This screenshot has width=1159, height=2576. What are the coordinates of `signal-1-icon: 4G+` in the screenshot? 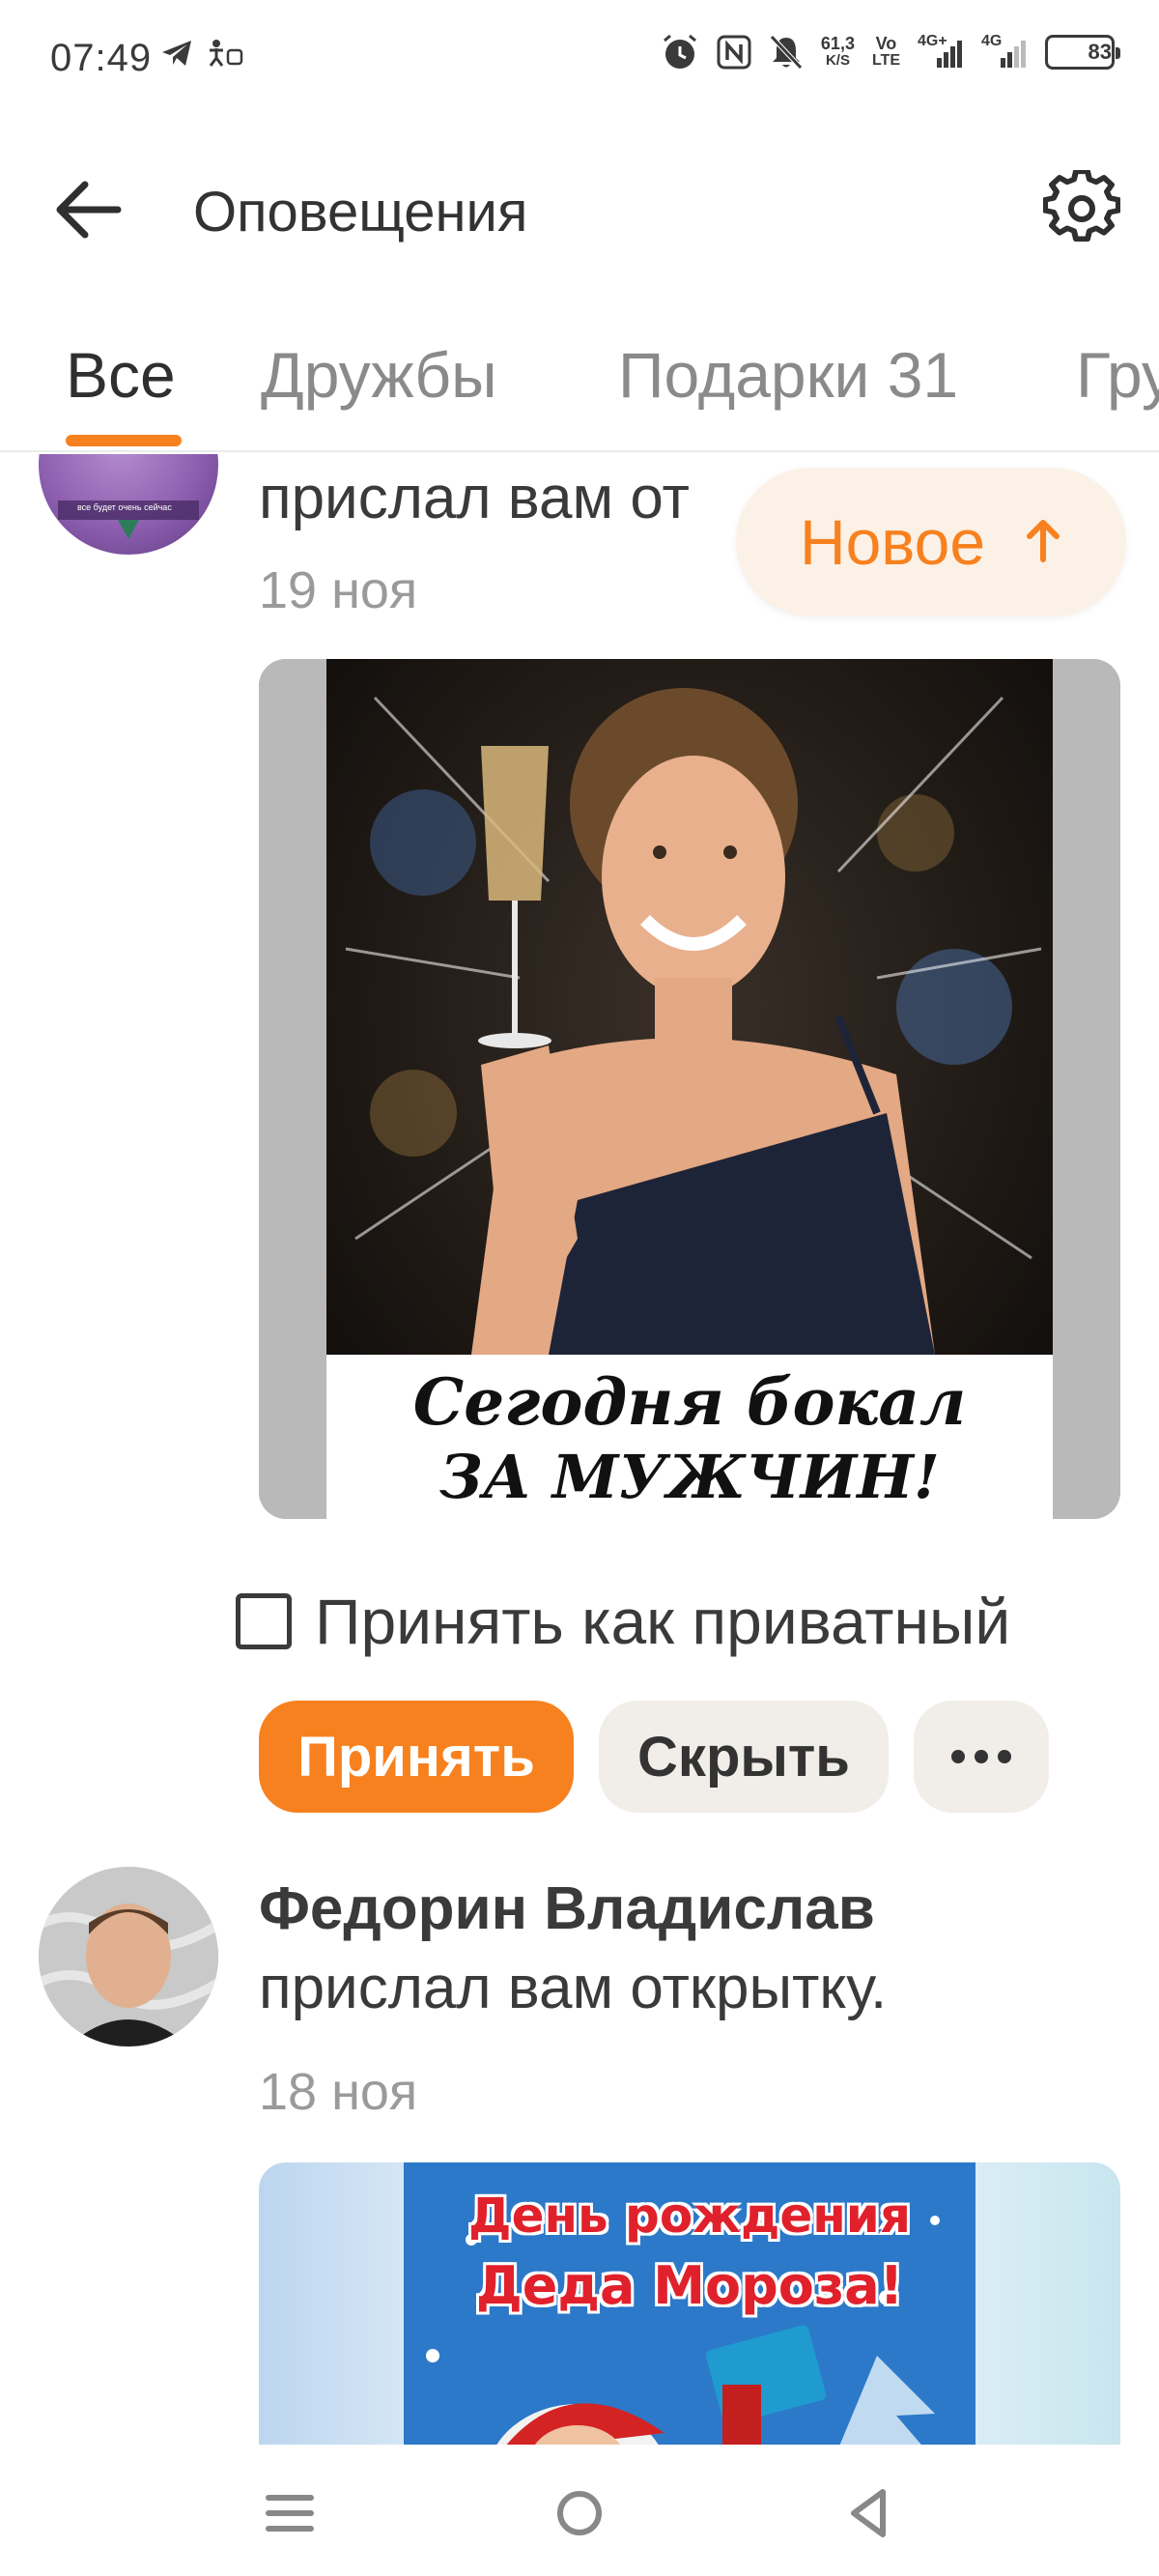 It's located at (941, 53).